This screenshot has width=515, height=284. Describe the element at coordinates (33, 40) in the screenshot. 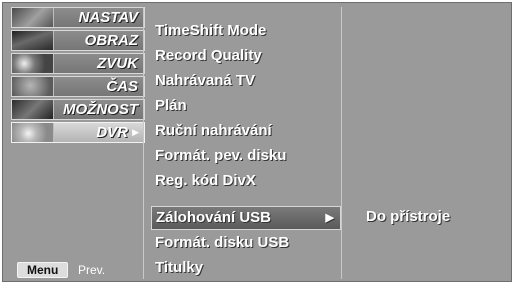

I see `picture-icon` at that location.